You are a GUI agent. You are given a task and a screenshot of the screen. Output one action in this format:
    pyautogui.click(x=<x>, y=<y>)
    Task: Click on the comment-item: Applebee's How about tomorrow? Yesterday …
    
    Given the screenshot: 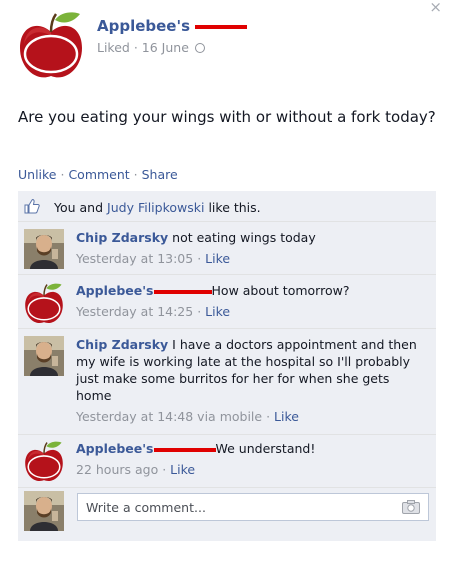 What is the action you would take?
    pyautogui.click(x=227, y=302)
    